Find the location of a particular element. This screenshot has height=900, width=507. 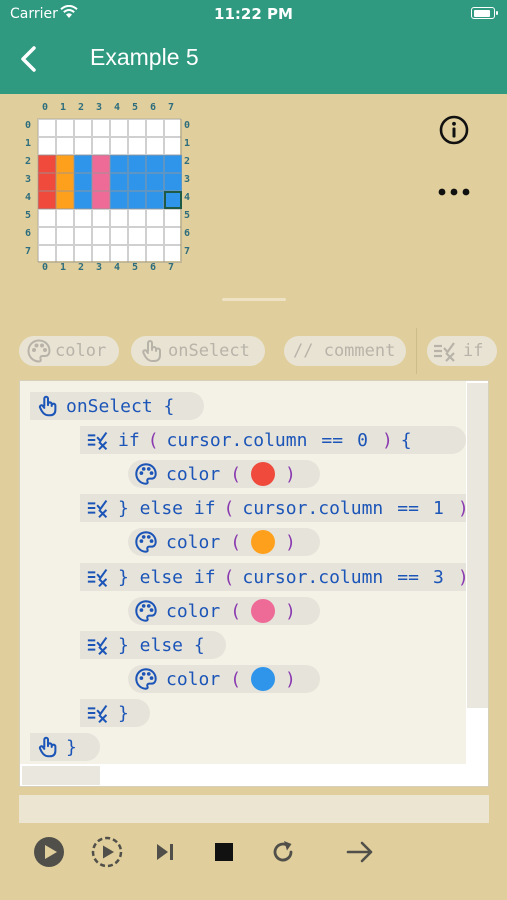

reset-icon is located at coordinates (283, 852).